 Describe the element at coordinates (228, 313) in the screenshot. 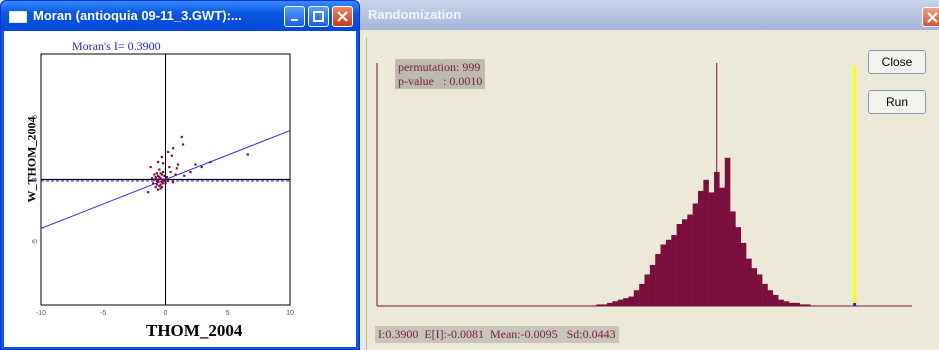

I see `x-tick-label: 5` at that location.